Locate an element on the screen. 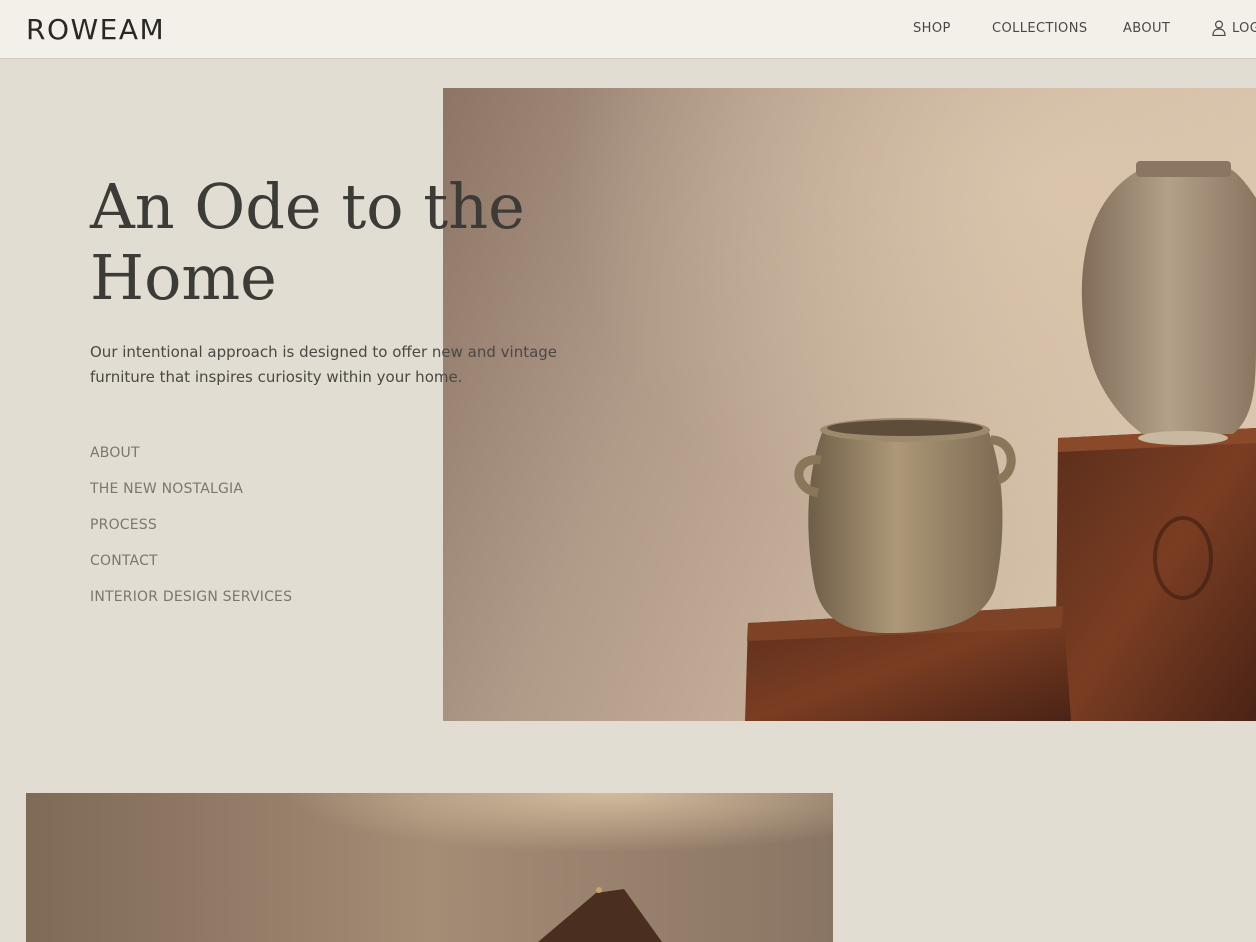 This screenshot has height=942, width=1256. nav-login: LOG is located at coordinates (1234, 28).